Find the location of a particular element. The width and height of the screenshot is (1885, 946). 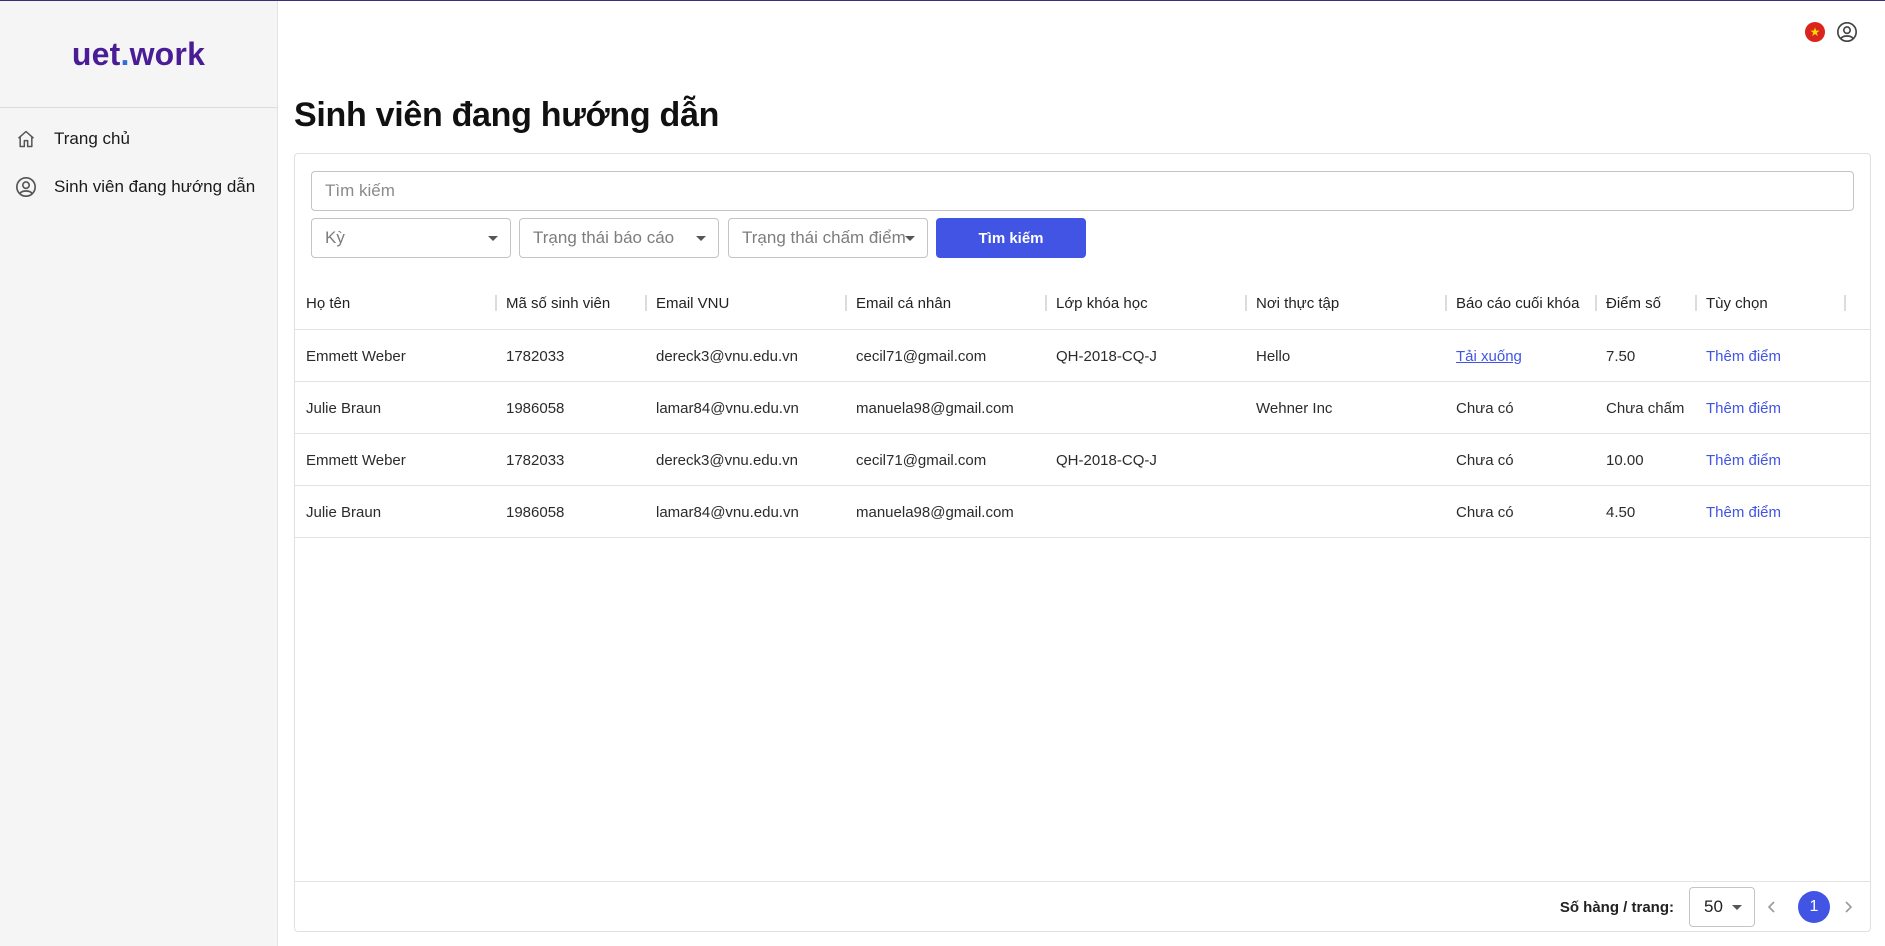

column-header-name: Họ tên is located at coordinates (328, 303).